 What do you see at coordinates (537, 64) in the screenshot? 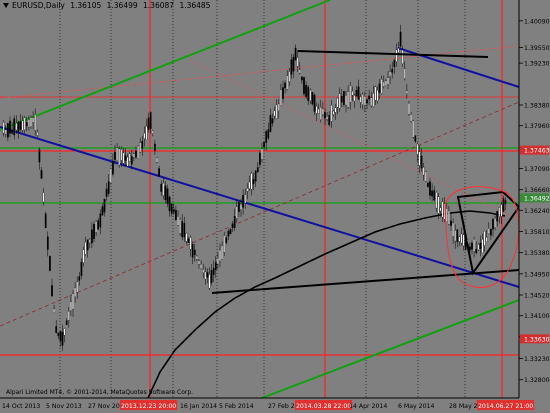
I see `price-label: 1.39230` at bounding box center [537, 64].